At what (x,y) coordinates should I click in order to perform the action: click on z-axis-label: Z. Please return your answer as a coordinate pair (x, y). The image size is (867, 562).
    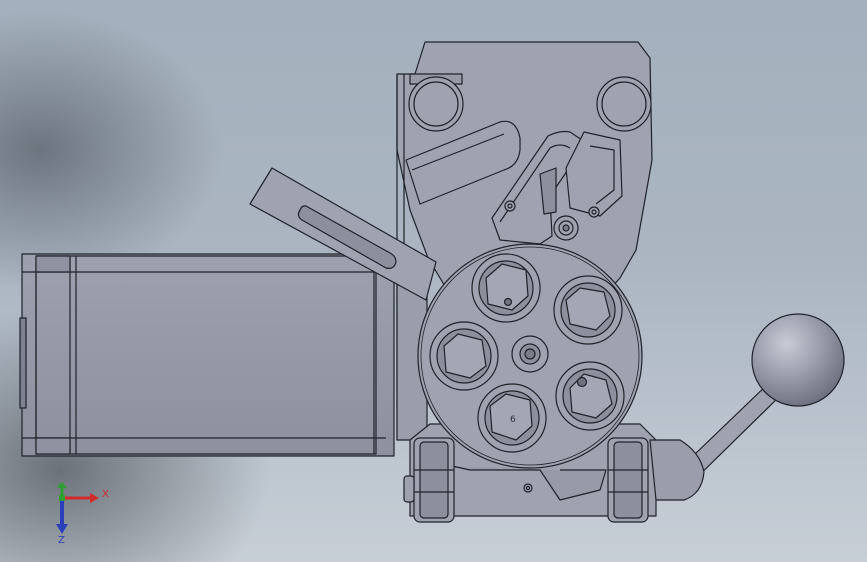
    Looking at the image, I should click on (61, 539).